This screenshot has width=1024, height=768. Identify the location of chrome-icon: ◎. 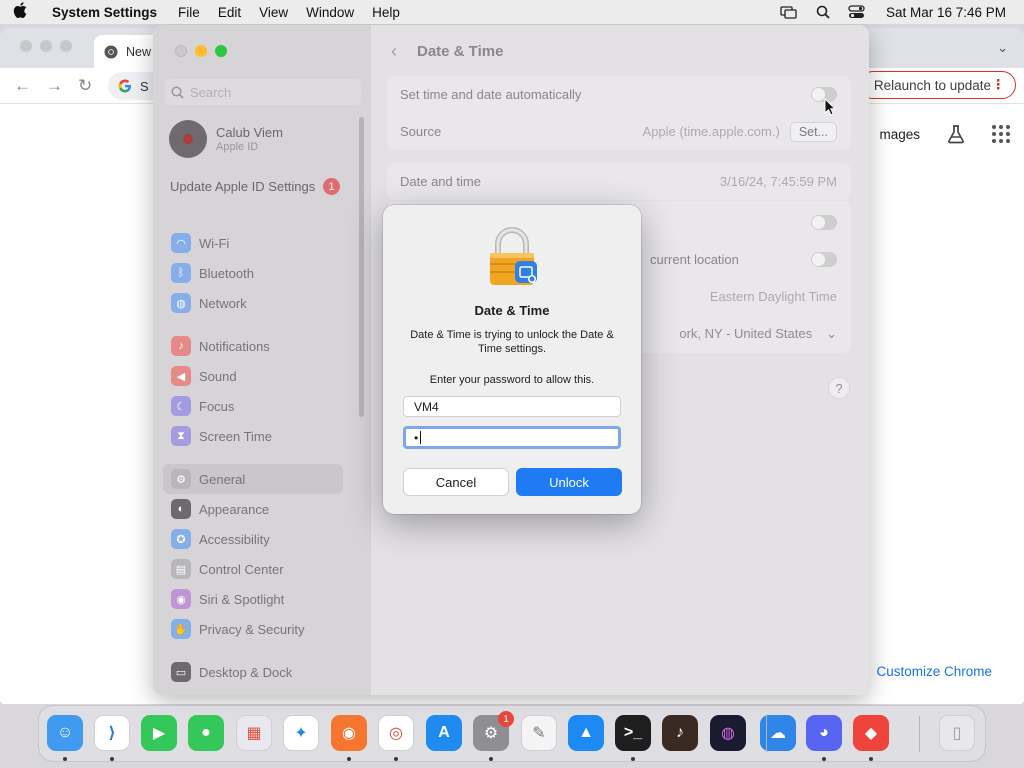
(396, 733).